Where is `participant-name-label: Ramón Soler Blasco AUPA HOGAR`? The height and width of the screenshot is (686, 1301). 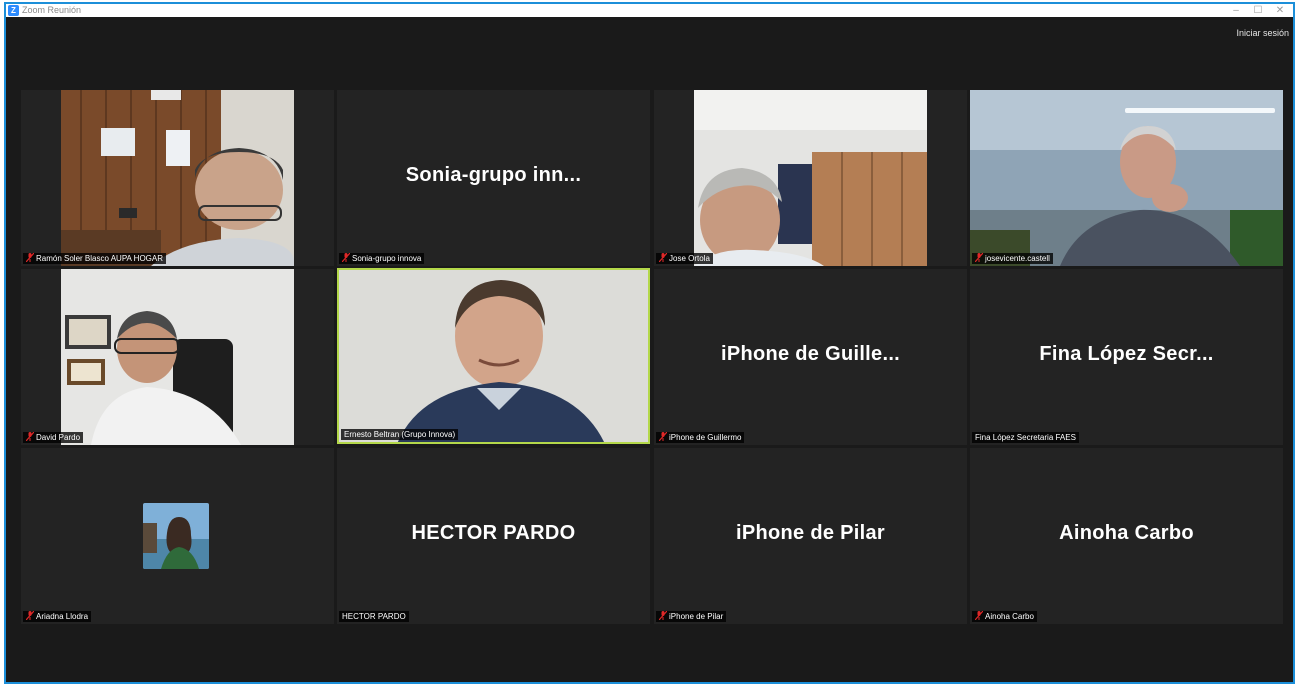 participant-name-label: Ramón Soler Blasco AUPA HOGAR is located at coordinates (95, 258).